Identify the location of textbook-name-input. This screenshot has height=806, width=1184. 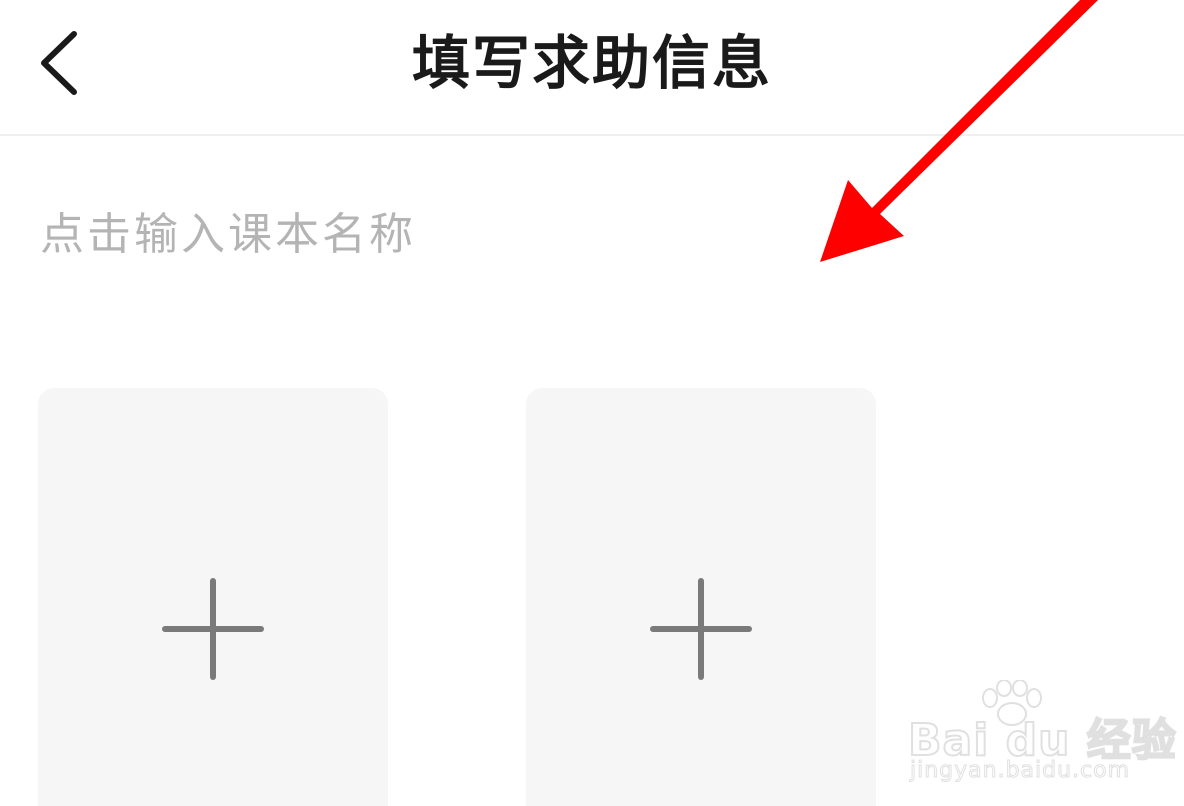
(590, 234).